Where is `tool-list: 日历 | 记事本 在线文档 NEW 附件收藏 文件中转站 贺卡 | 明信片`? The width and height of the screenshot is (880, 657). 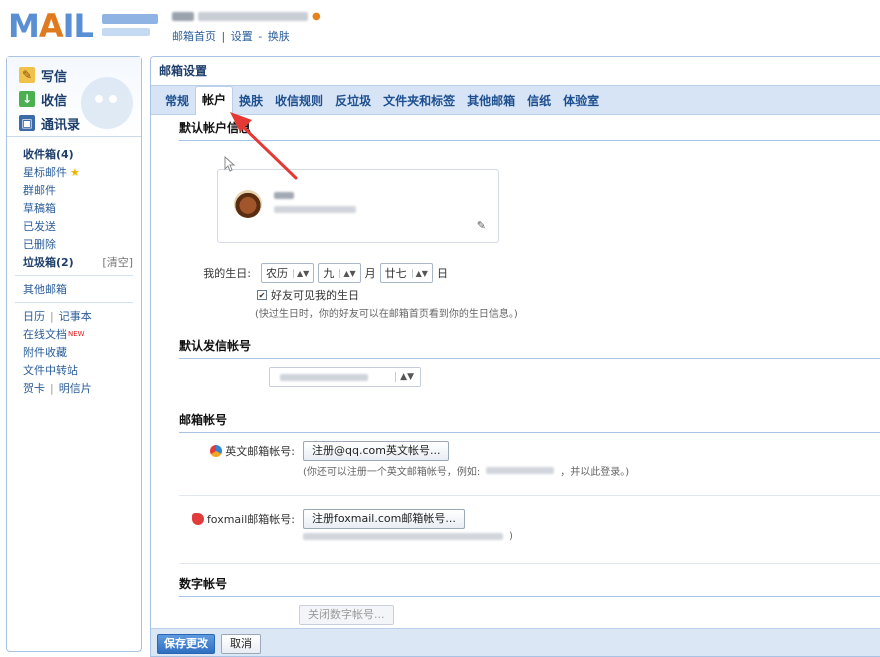 tool-list: 日历 | 记事本 在线文档 NEW 附件收藏 文件中转站 贺卡 | 明信片 is located at coordinates (74, 352).